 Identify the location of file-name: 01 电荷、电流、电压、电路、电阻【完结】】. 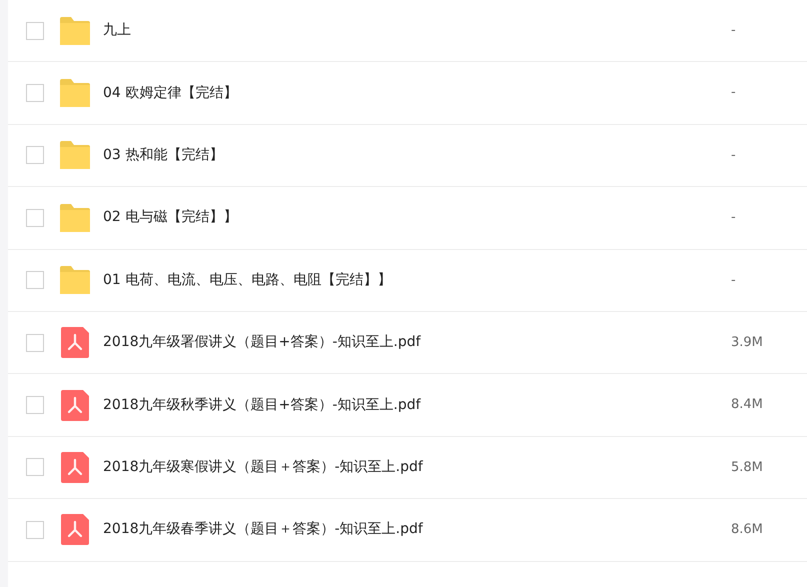
(247, 280).